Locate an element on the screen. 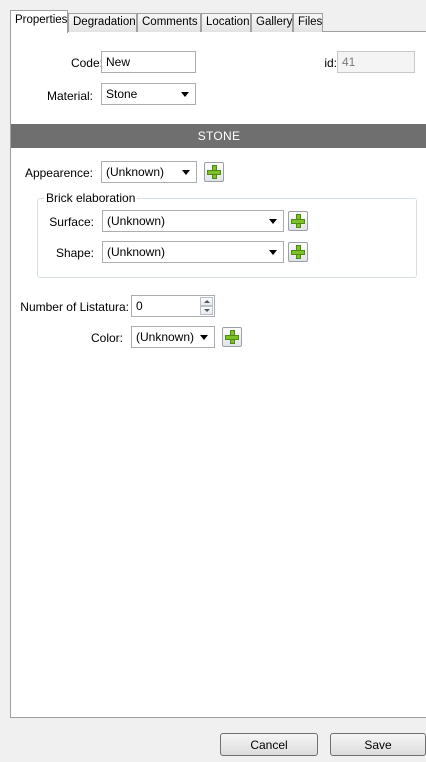 The height and width of the screenshot is (762, 426). spin-down-icon is located at coordinates (206, 310).